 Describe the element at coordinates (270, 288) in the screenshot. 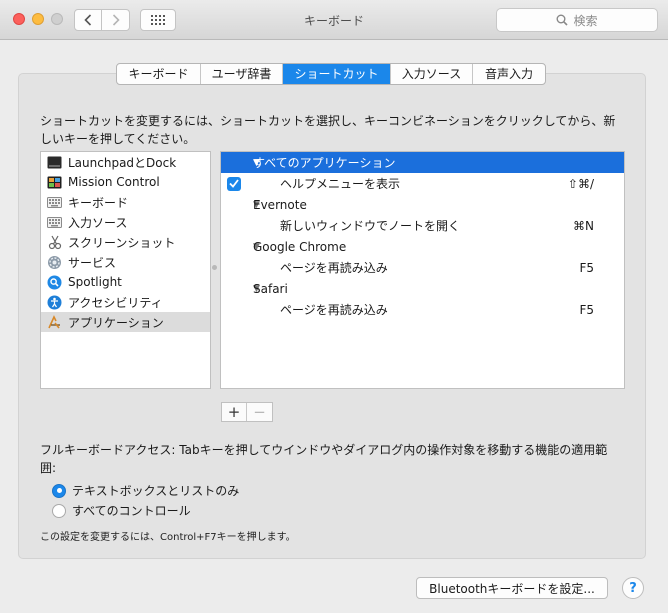

I see `group-label: Safari` at that location.